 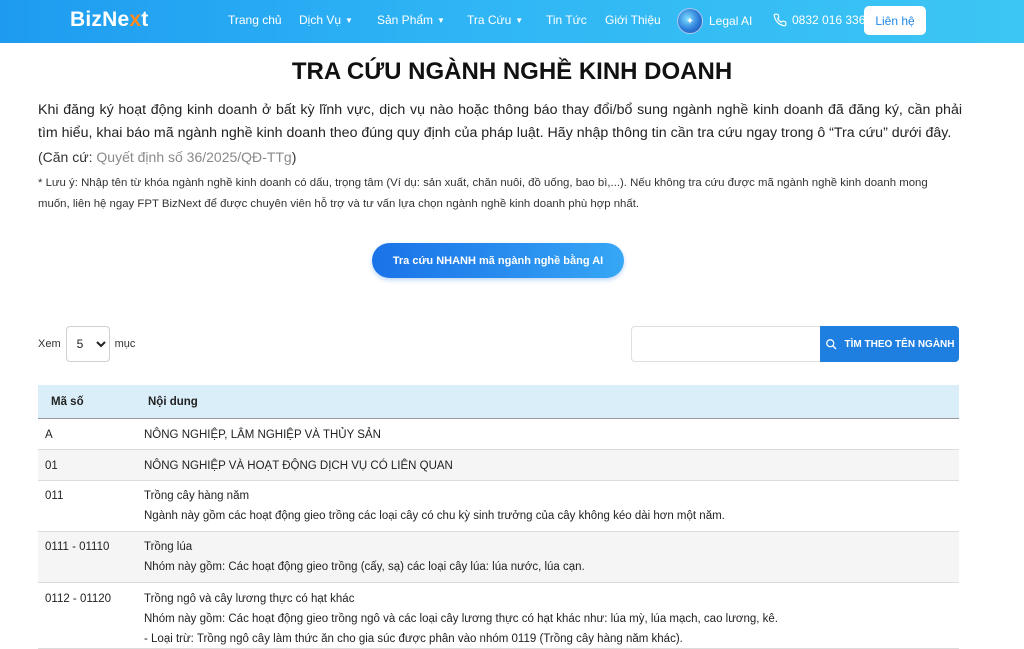 What do you see at coordinates (197, 496) in the screenshot?
I see `content-title: Trồng cây hàng năm` at bounding box center [197, 496].